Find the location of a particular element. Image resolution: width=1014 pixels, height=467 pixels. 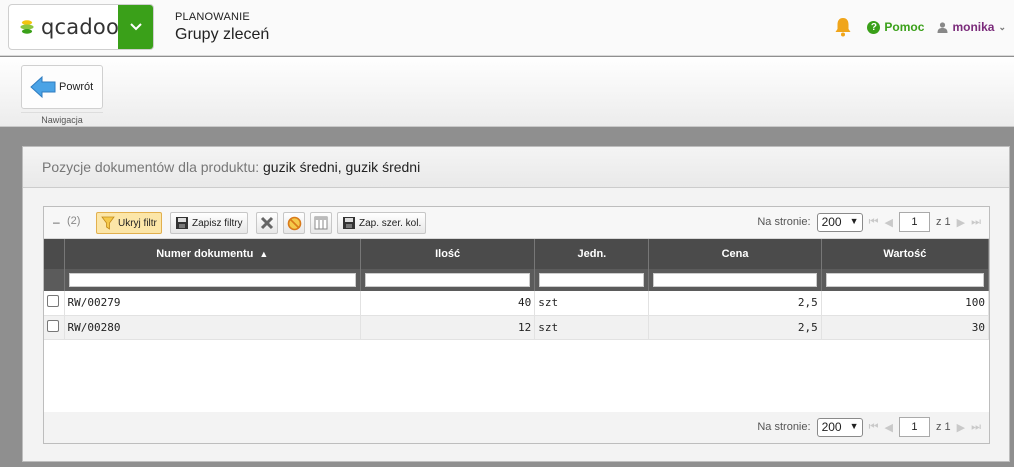

grid-footer: Na stronie: 200 ▼ ⏮ ◀ 1 z 1 ▶ ⏭ is located at coordinates (516, 428).